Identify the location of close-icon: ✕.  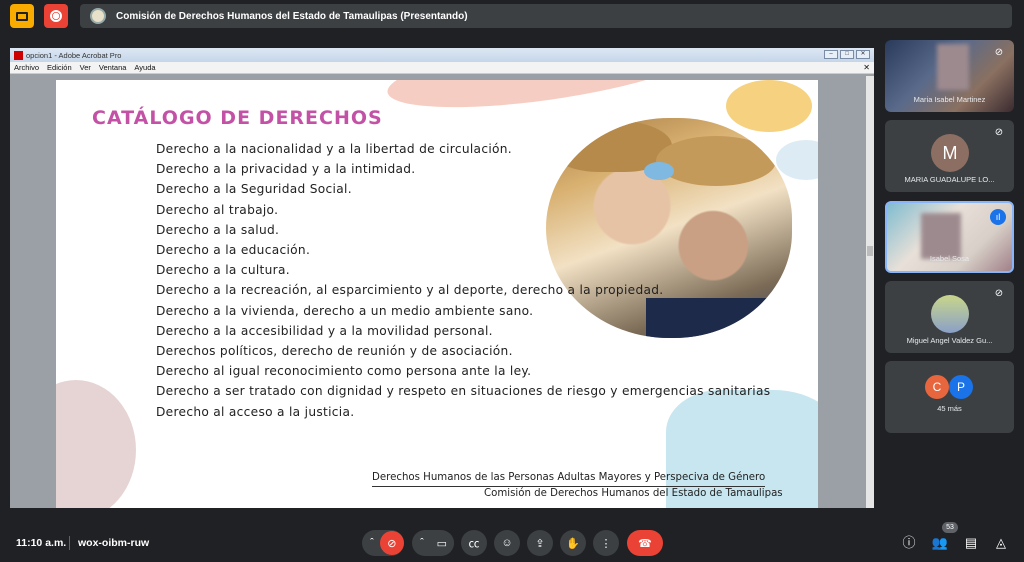
(863, 54).